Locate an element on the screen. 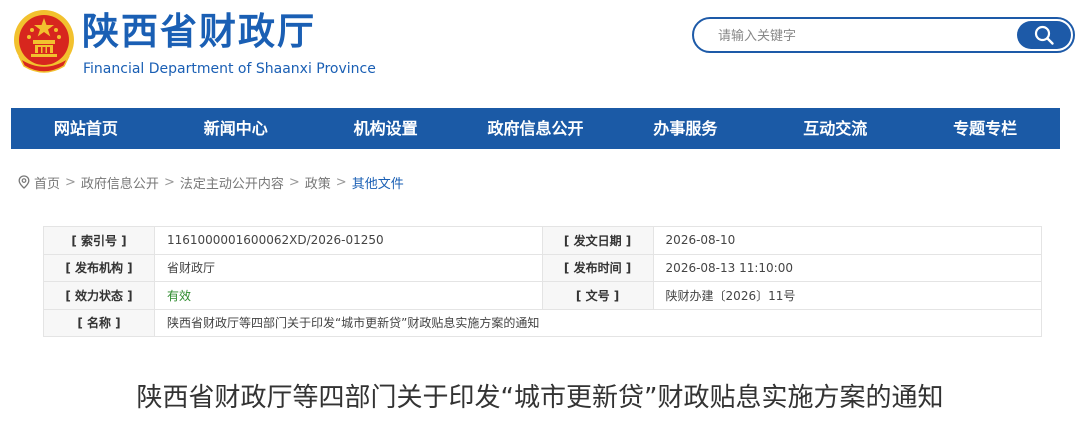  breadcrumb-home: 首页 is located at coordinates (47, 182).